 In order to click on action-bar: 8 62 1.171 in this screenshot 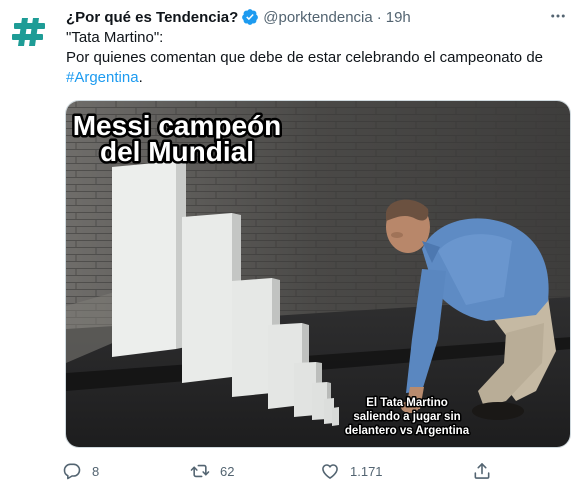, I will do `click(314, 471)`.